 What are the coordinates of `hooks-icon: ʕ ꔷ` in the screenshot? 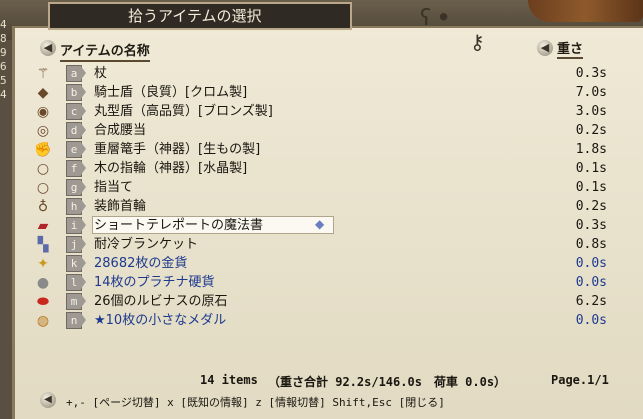 It's located at (434, 18).